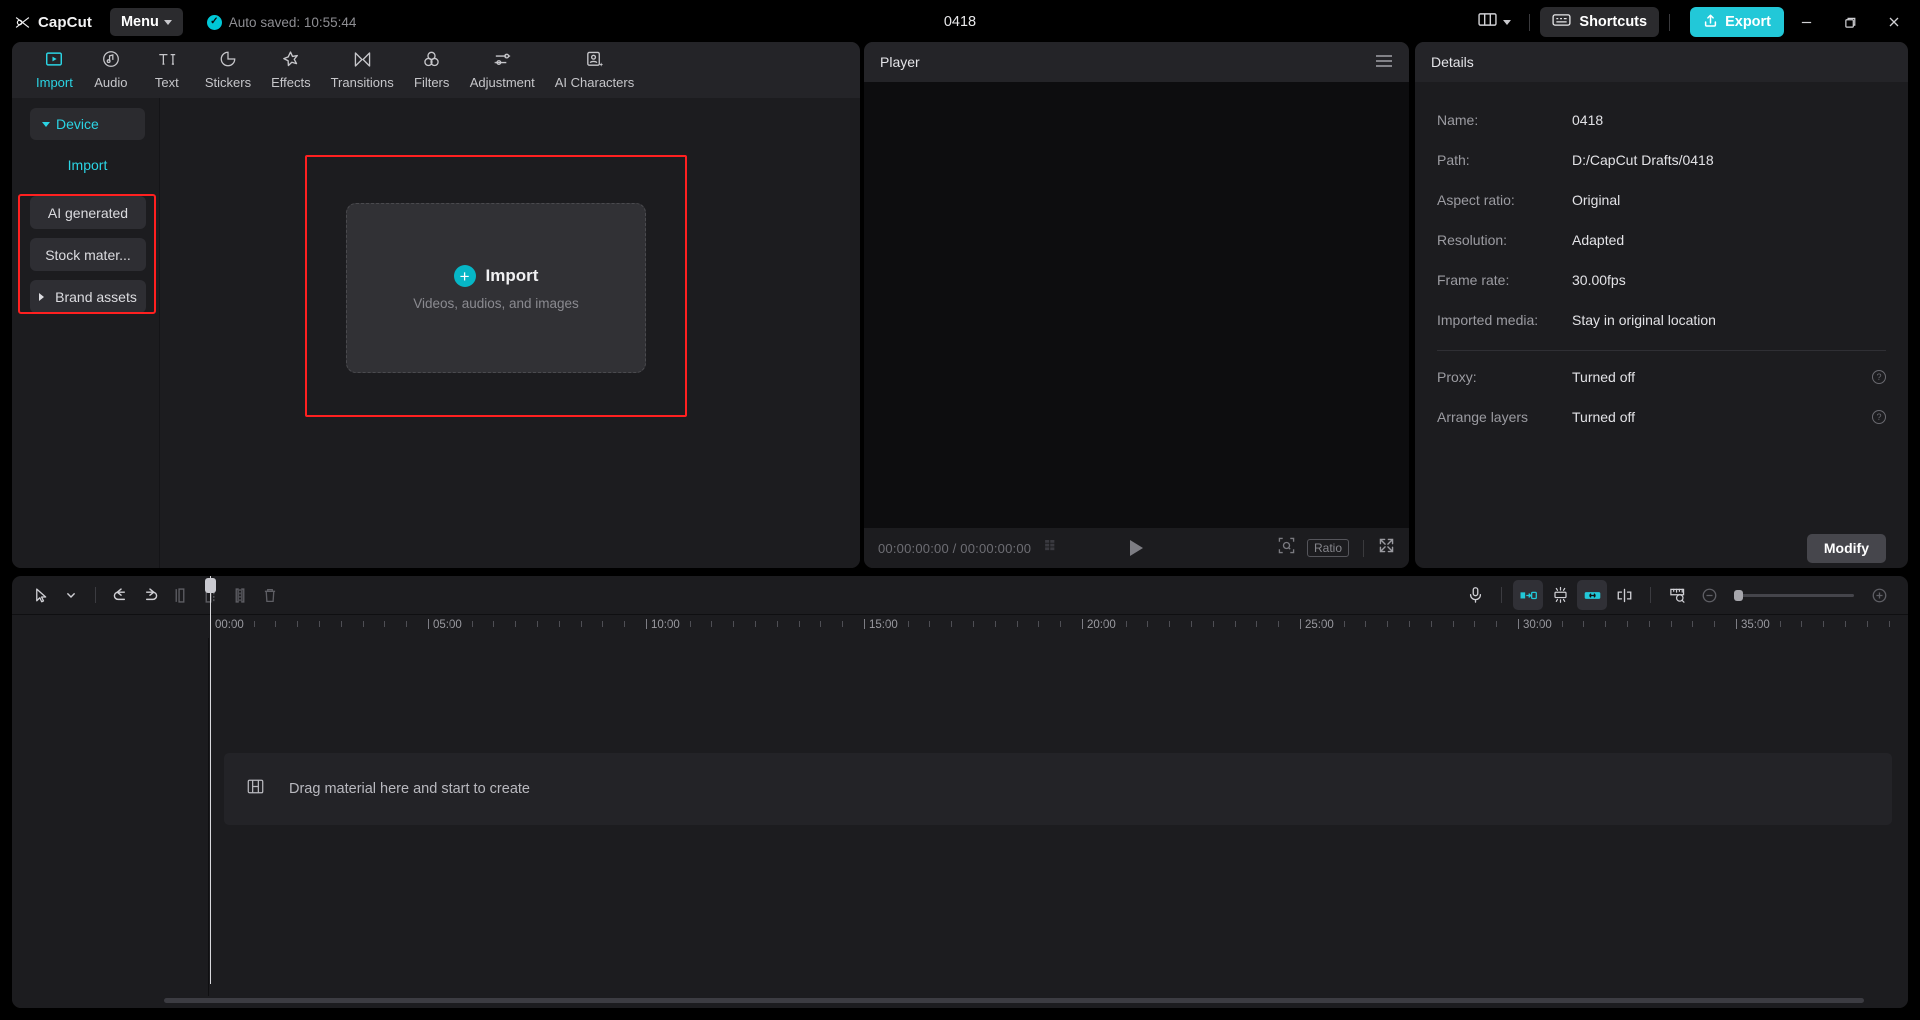 The image size is (1920, 1020). What do you see at coordinates (1136, 305) in the screenshot?
I see `player-canvas` at bounding box center [1136, 305].